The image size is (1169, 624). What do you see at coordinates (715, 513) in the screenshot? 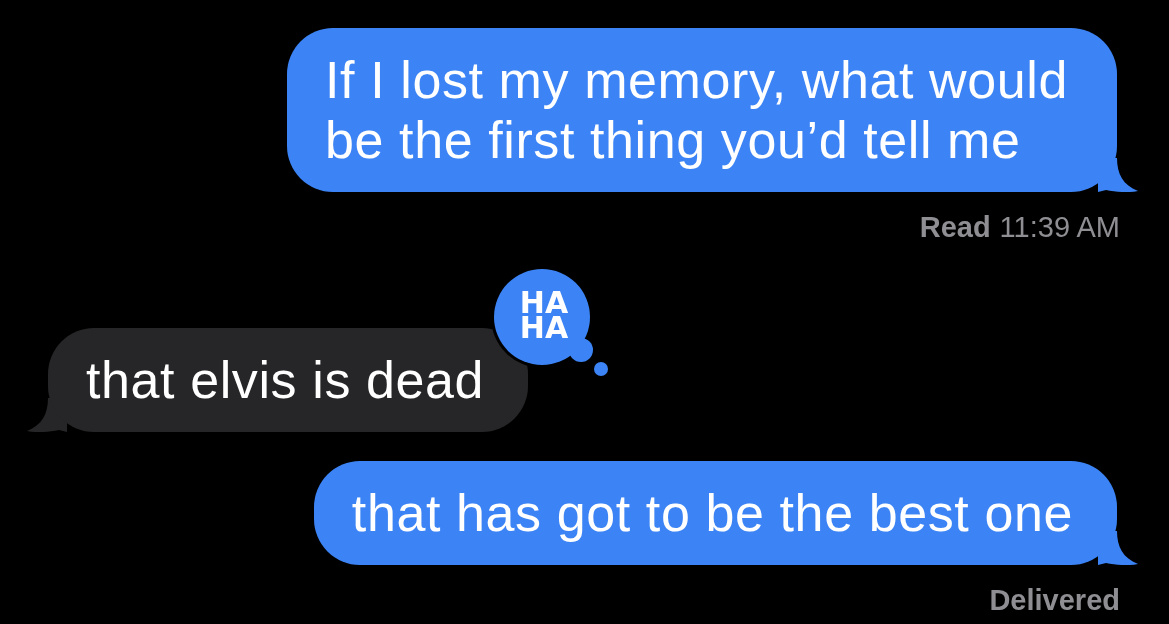
I see `sent-message-bubble: that has got to be the best one` at bounding box center [715, 513].